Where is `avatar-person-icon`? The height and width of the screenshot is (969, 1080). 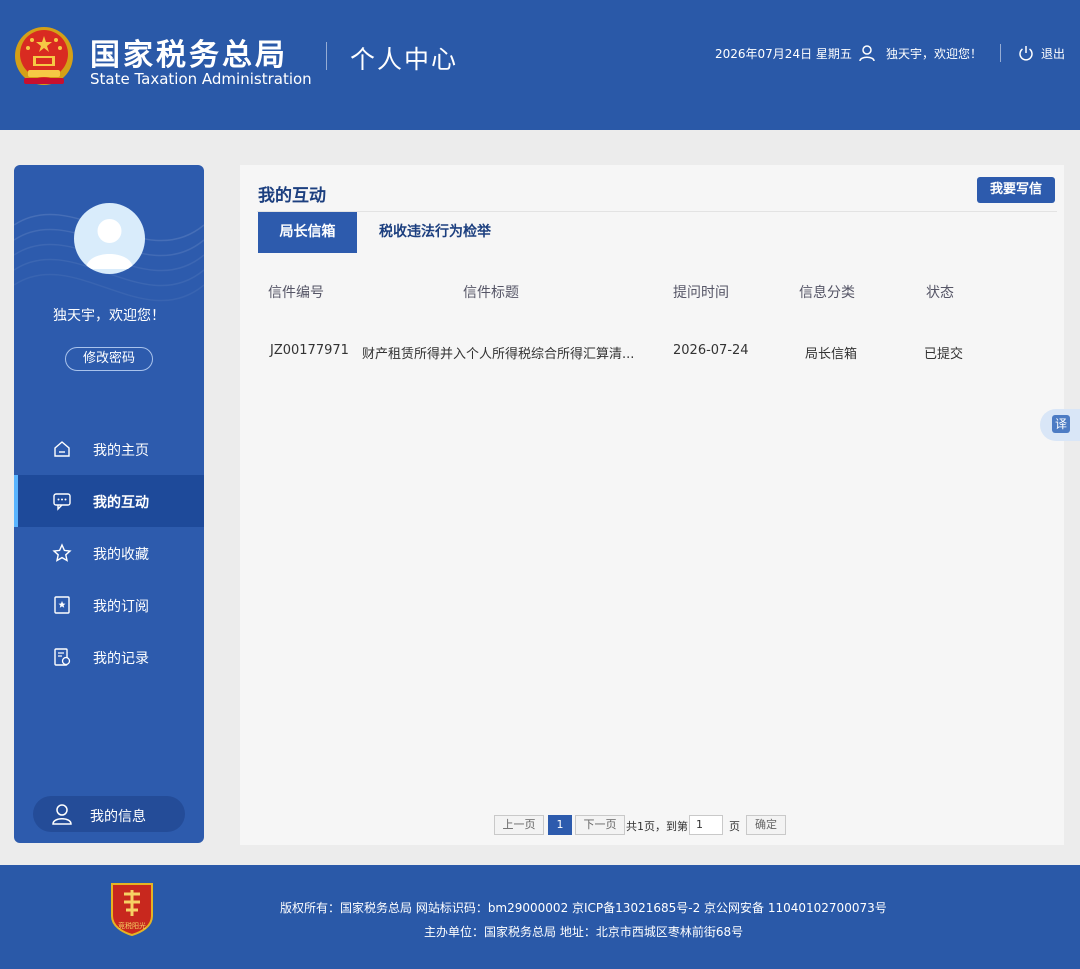 avatar-person-icon is located at coordinates (109, 244).